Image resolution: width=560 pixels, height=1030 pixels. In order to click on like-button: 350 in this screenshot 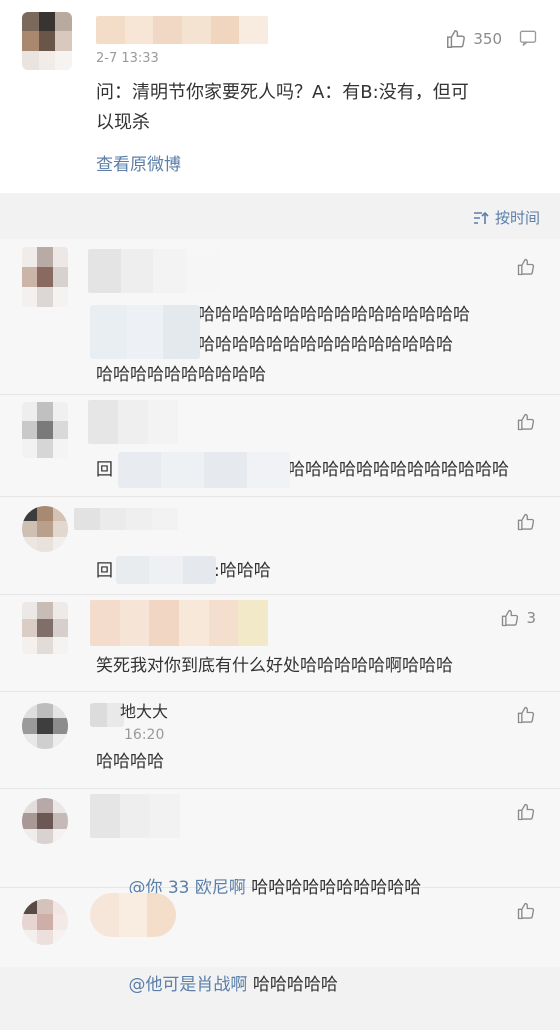, I will do `click(473, 39)`.